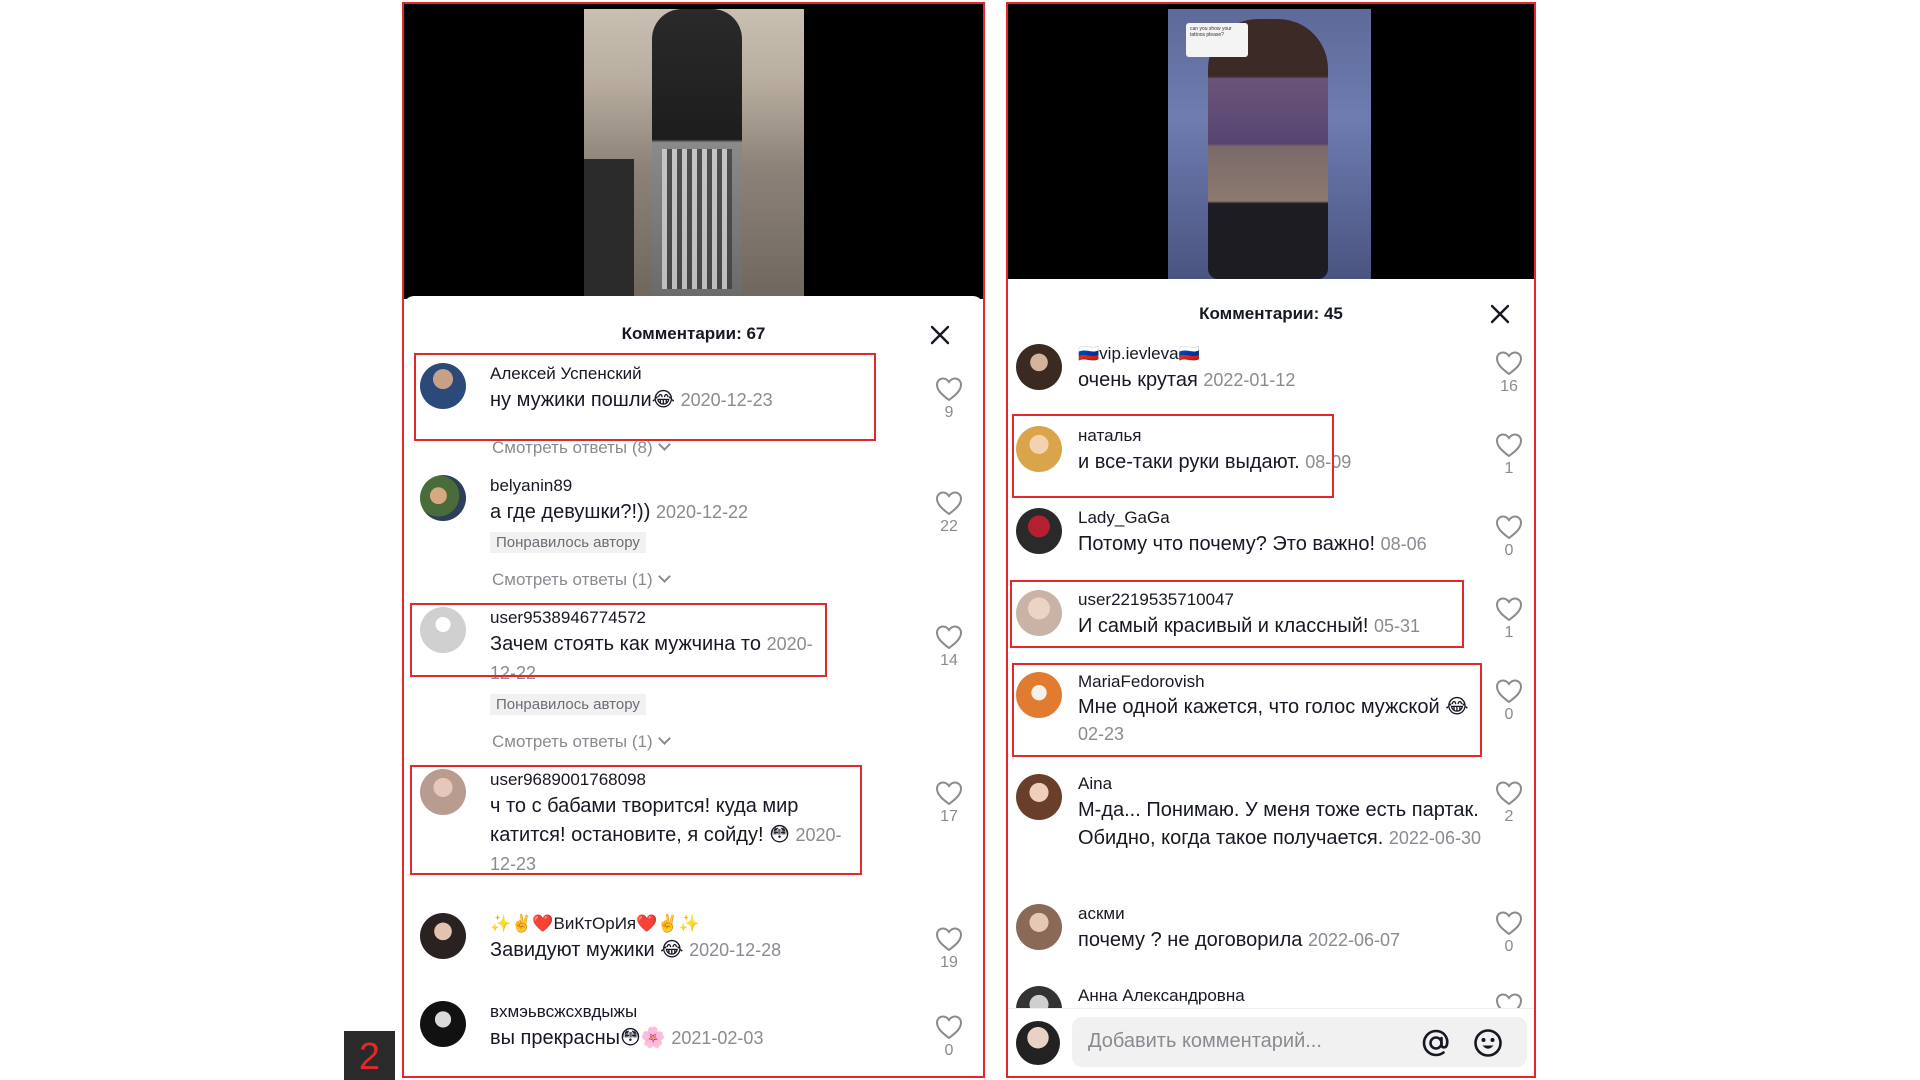 This screenshot has width=1920, height=1080. What do you see at coordinates (563, 1012) in the screenshot?
I see `comment-username: вхмэьвсжсхвдыжы` at bounding box center [563, 1012].